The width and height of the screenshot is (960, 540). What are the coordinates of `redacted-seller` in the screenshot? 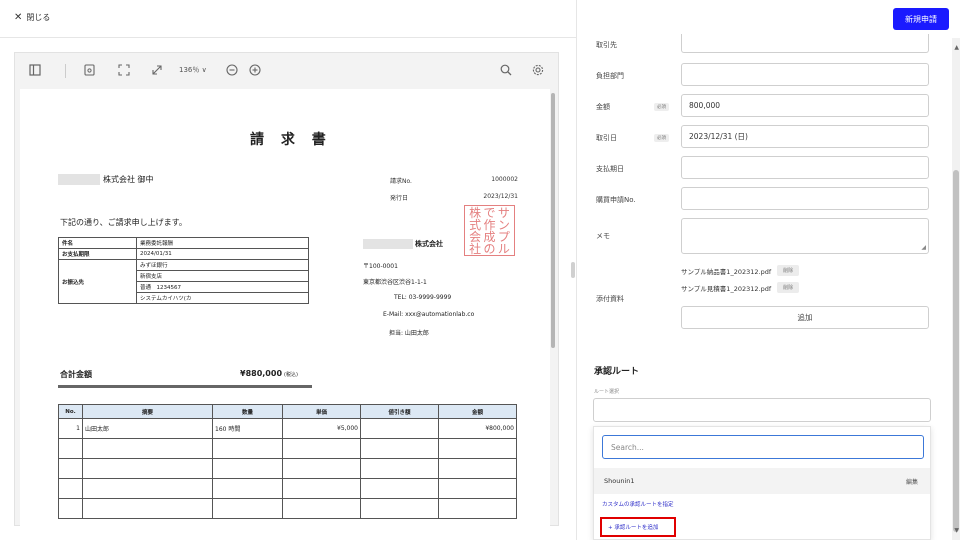 It's located at (388, 244).